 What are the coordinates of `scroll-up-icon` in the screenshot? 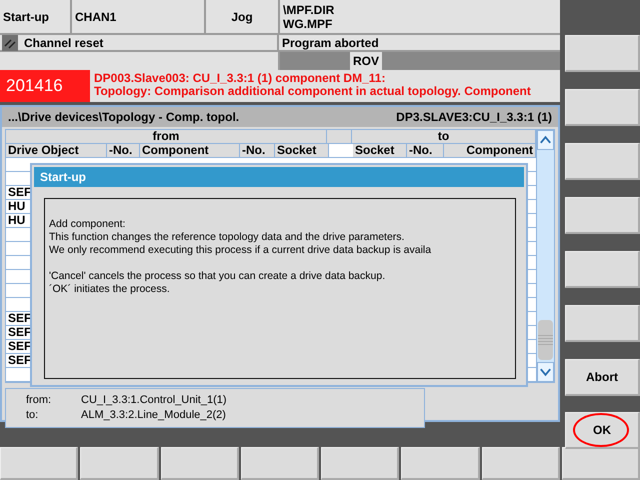 It's located at (545, 140).